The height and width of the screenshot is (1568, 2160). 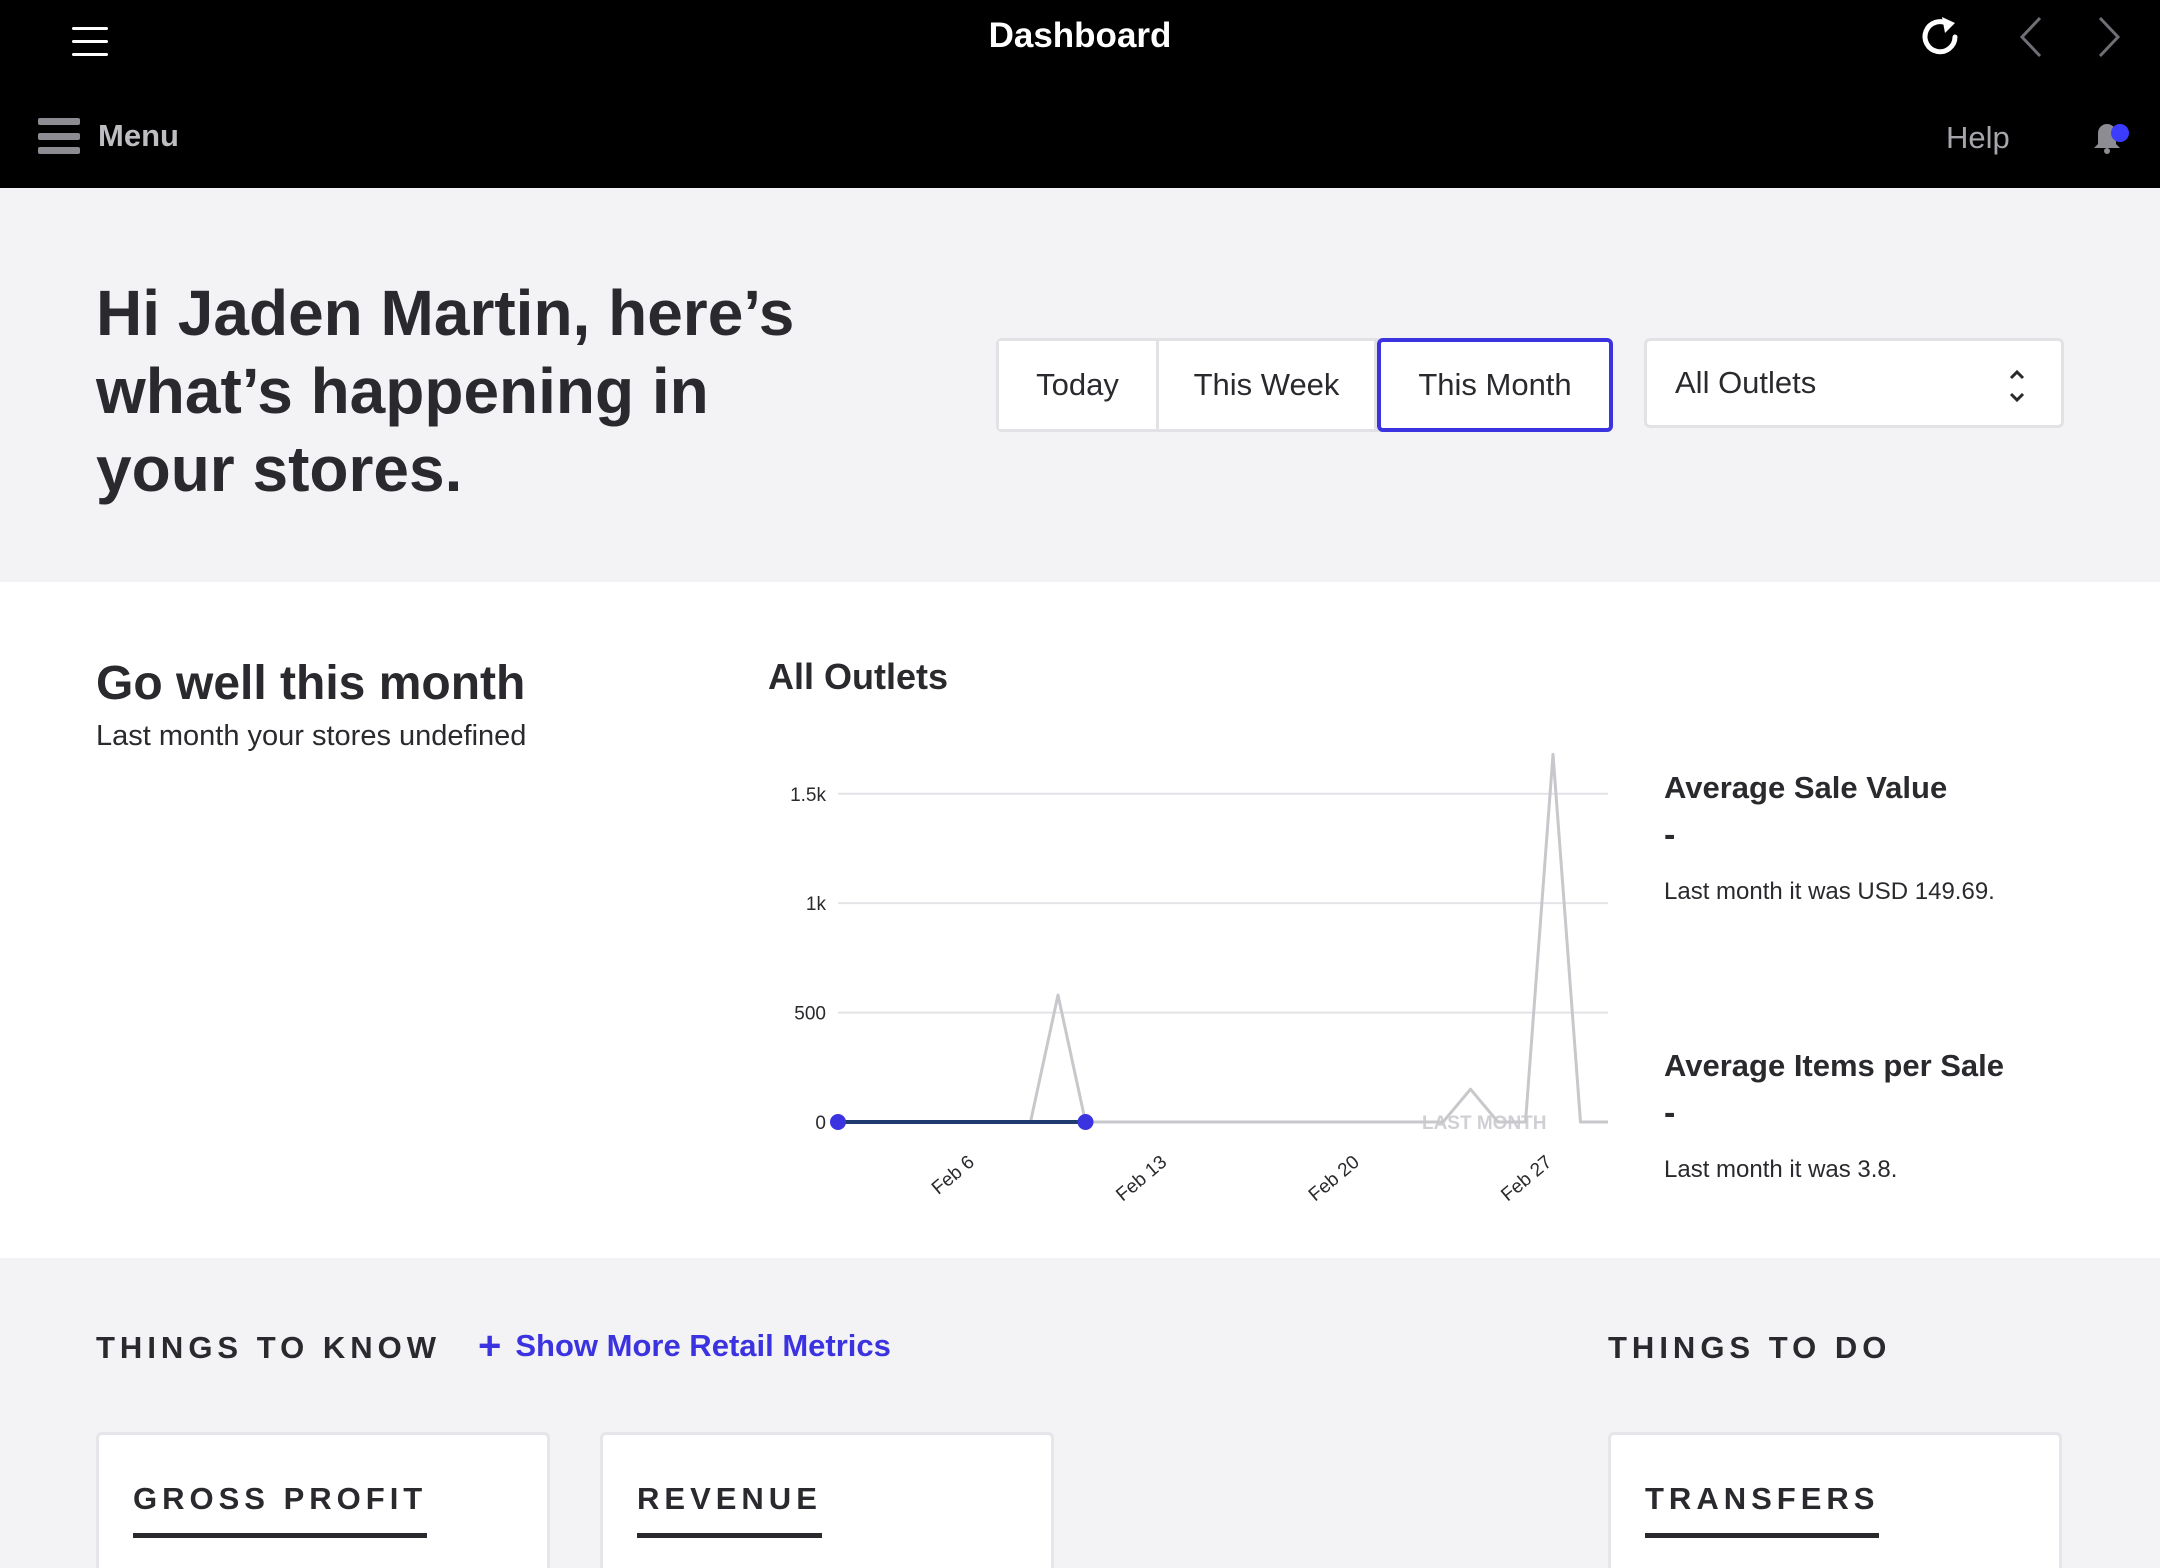 I want to click on x-tick-label: Feb 13, so click(x=1141, y=1179).